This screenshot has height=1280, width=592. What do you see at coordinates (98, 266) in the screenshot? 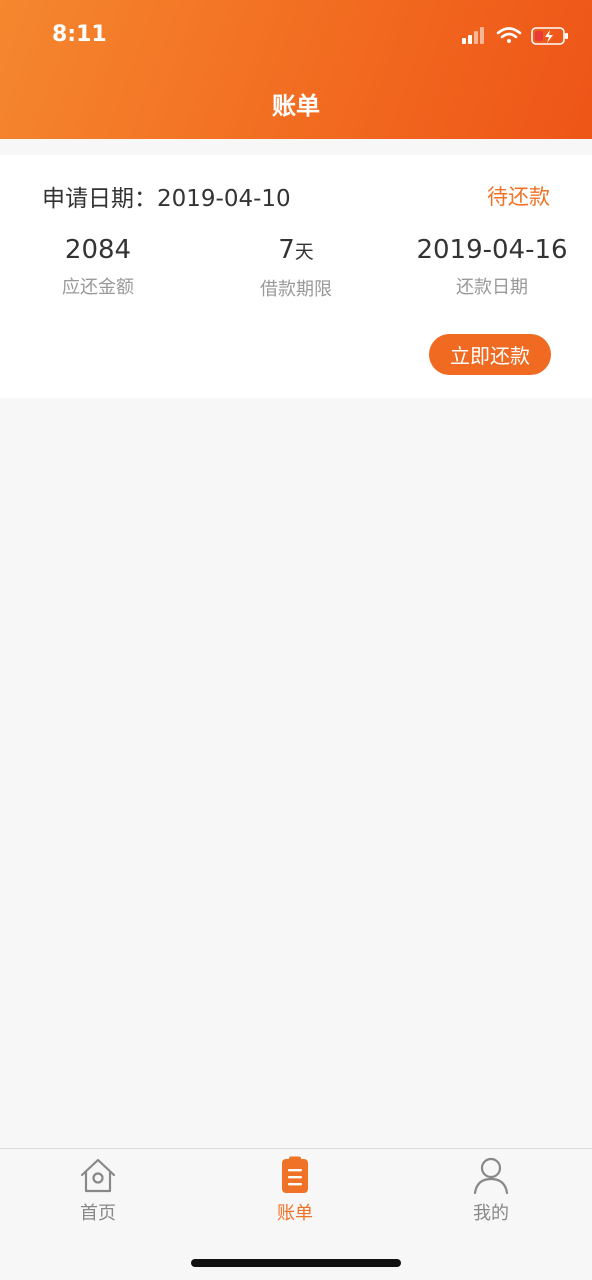
I see `amount-stat: 2084 应还金额` at bounding box center [98, 266].